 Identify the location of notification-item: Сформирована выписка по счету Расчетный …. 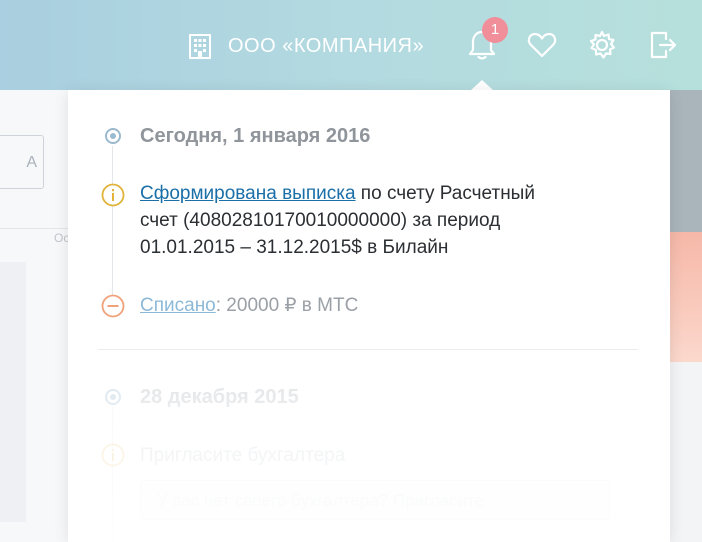
(380, 220).